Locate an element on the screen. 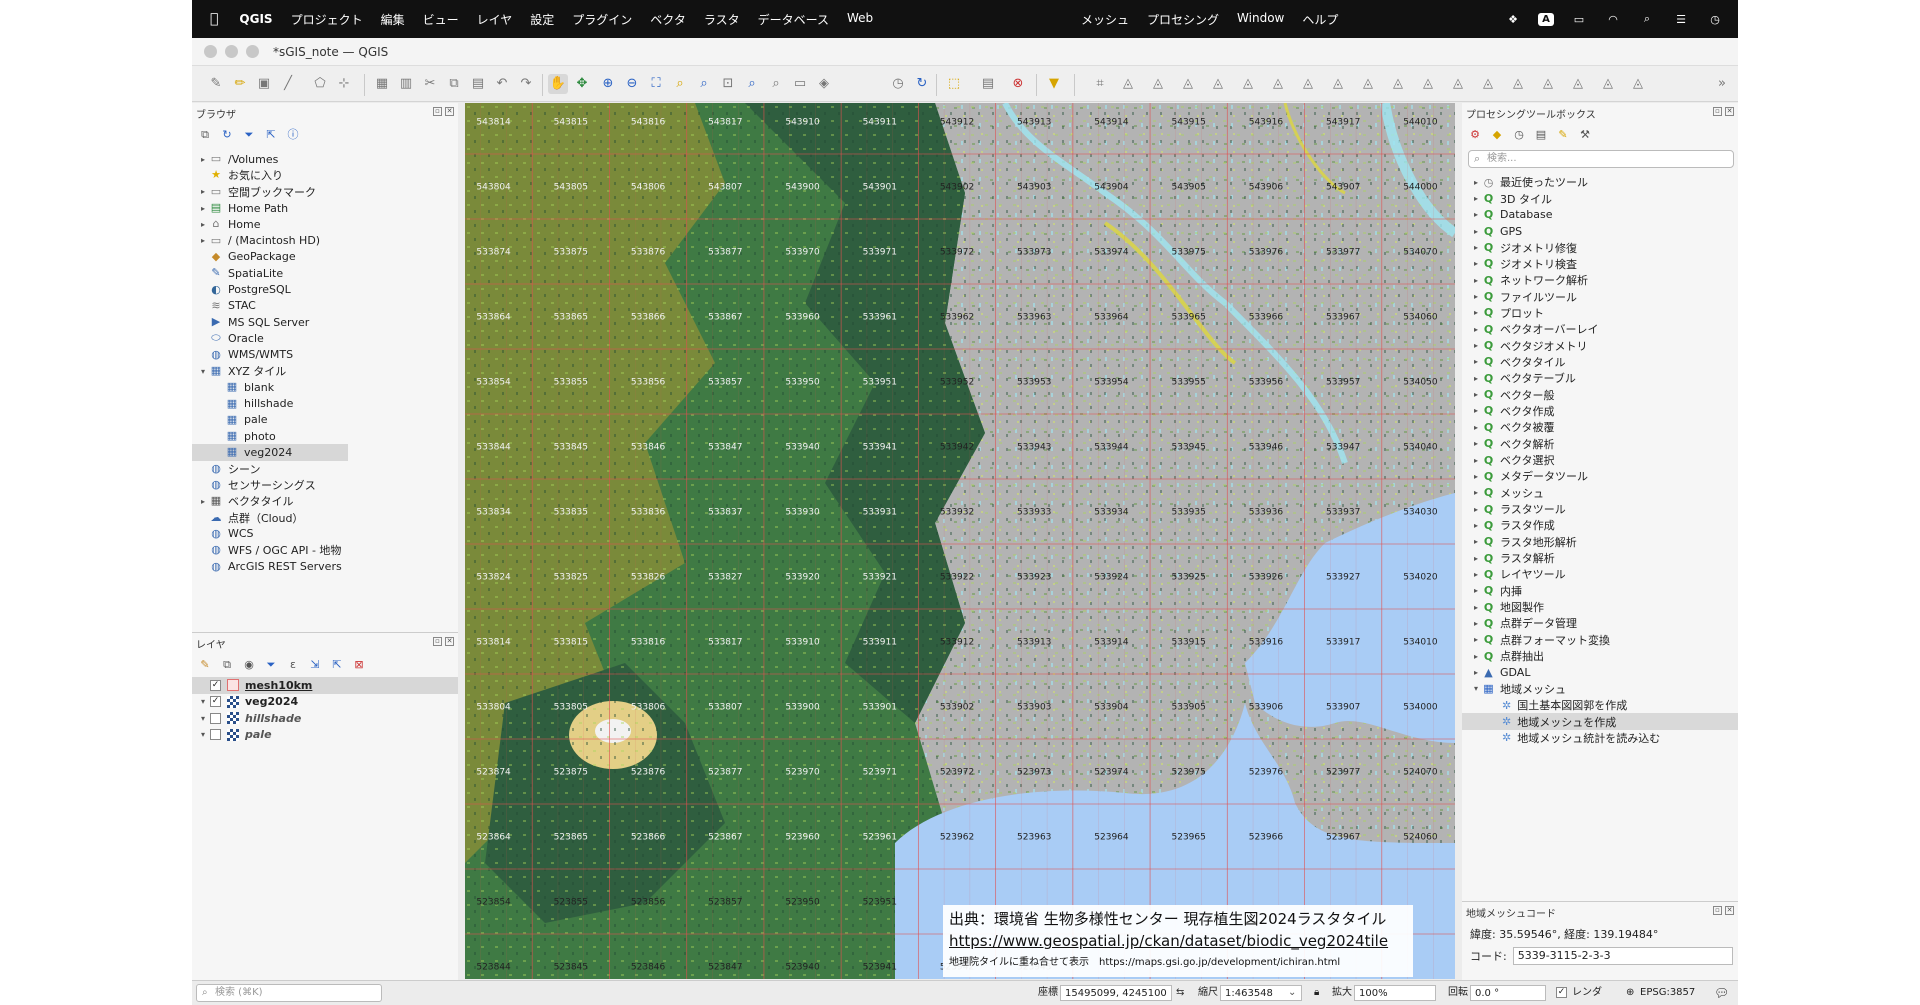 This screenshot has height=1005, width=1920. browser-item: ▸ ▭ /Volumes is located at coordinates (324, 159).